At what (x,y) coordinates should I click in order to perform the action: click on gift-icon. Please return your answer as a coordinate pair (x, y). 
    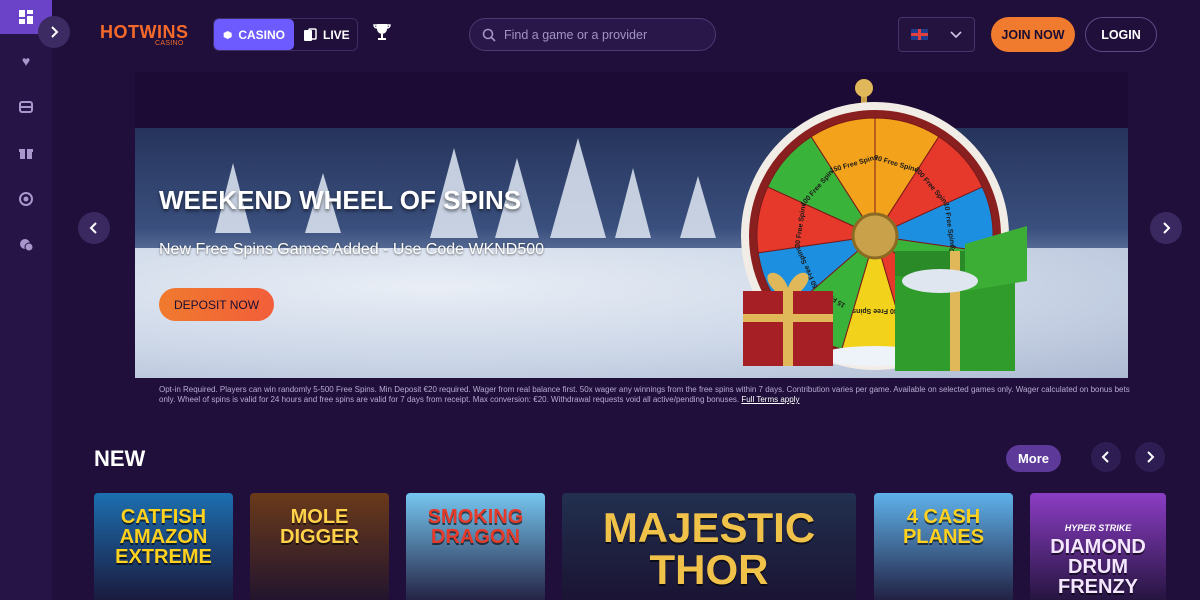
    Looking at the image, I should click on (26, 154).